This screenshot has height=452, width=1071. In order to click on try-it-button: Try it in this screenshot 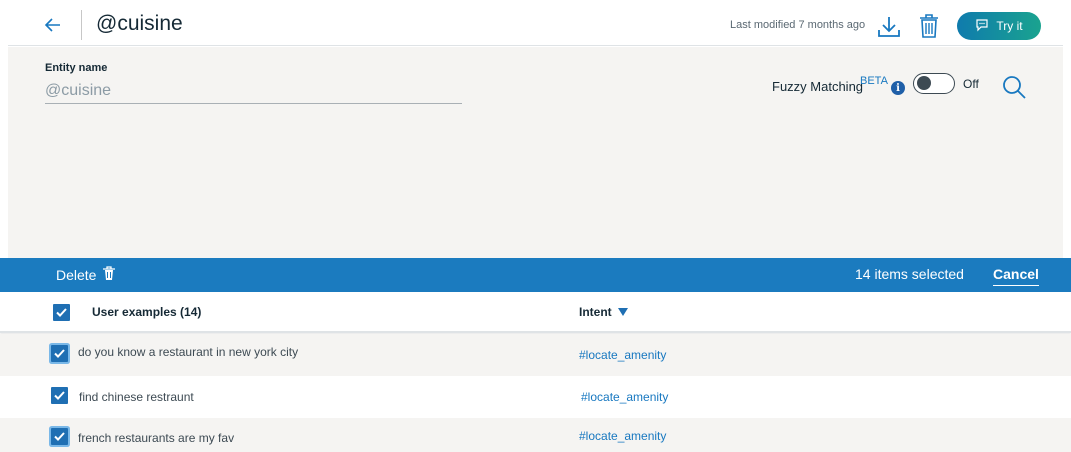, I will do `click(999, 26)`.